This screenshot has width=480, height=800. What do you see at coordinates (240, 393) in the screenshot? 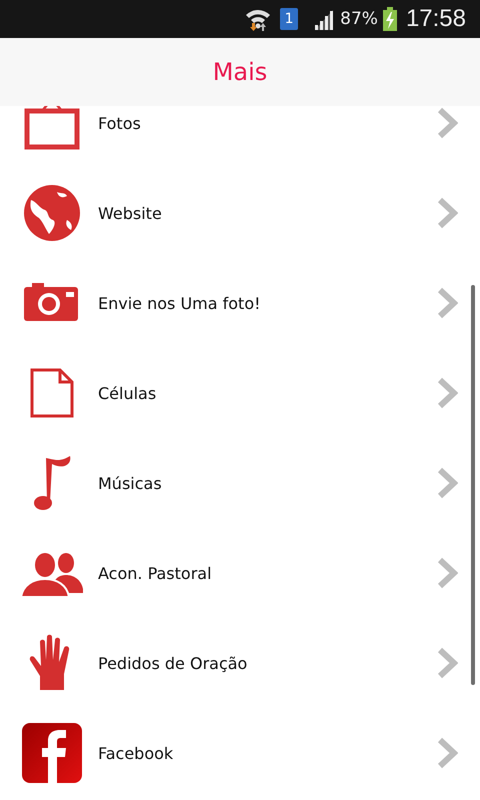
I see `menu-item: Células` at bounding box center [240, 393].